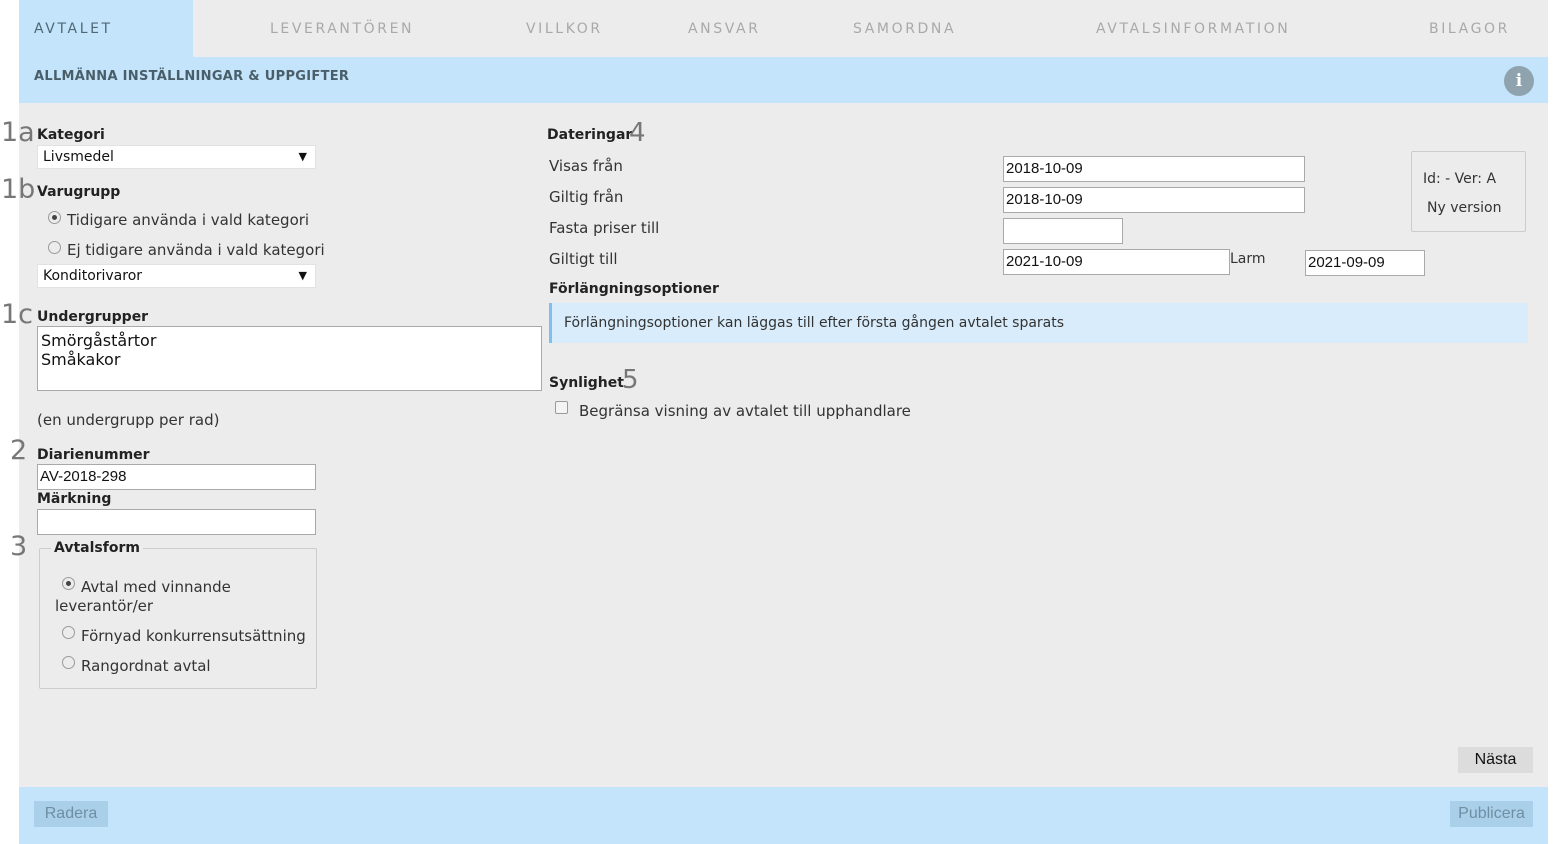 Image resolution: width=1562 pixels, height=844 pixels. I want to click on section-title: ALLMÄNNA INSTÄLLNINGAR & UPPGIFTER, so click(192, 76).